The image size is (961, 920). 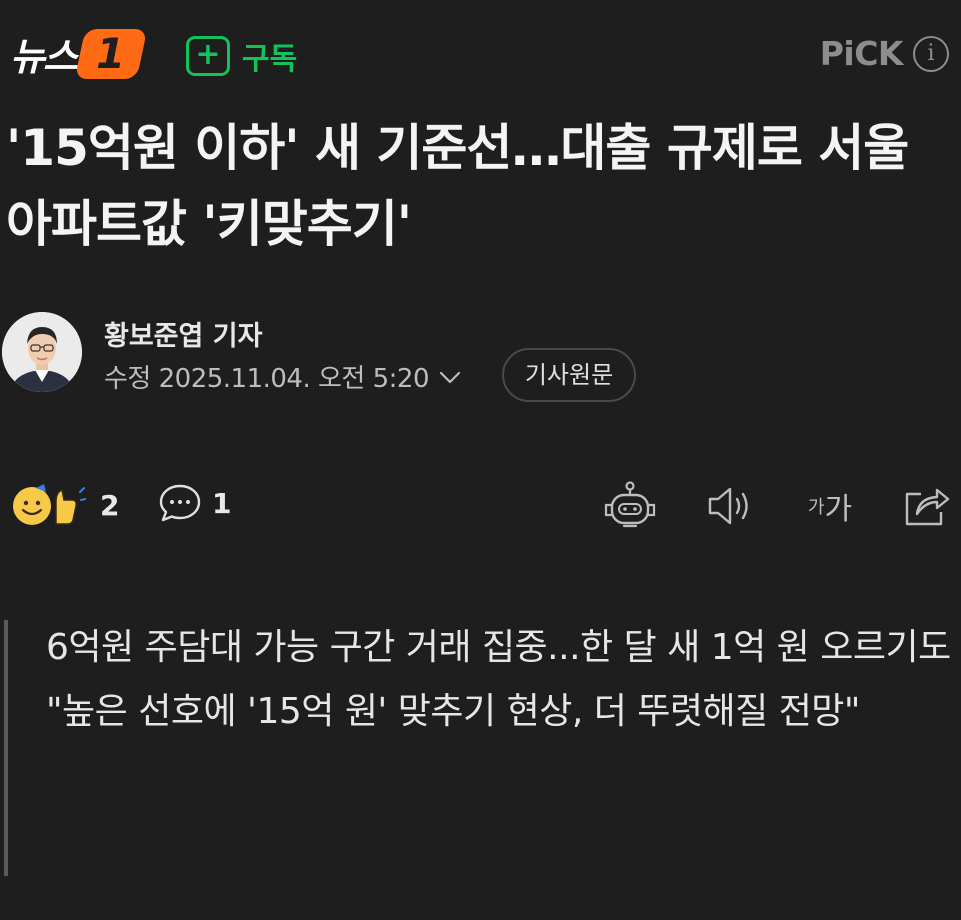 I want to click on info-icon: i, so click(x=931, y=53).